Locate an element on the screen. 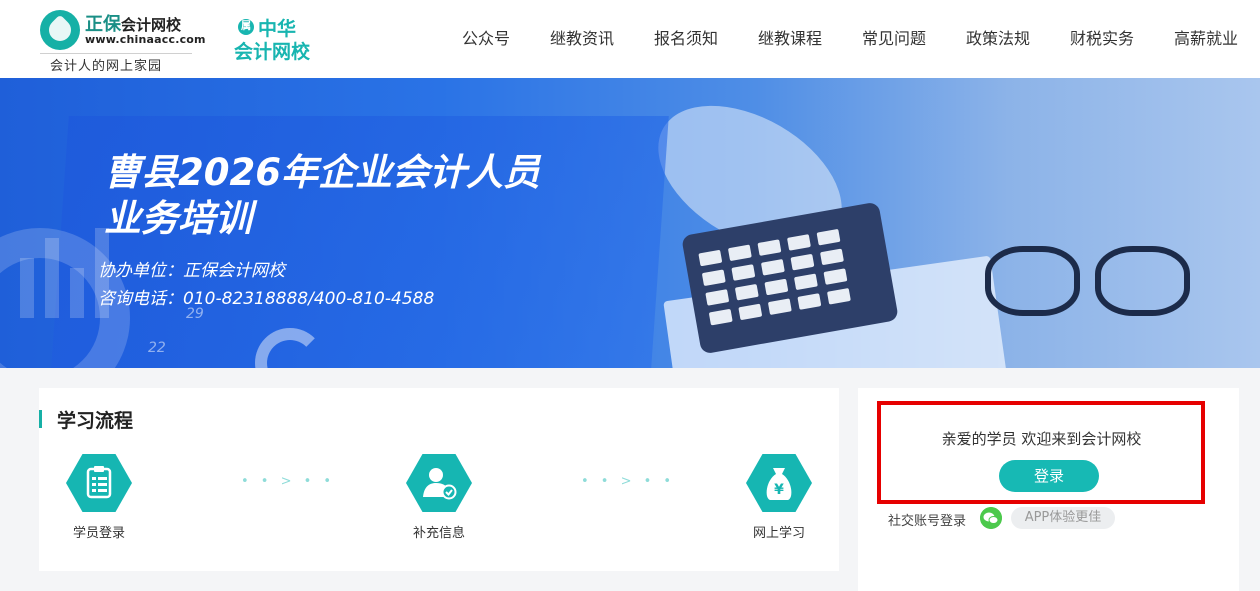  banner-title-line2: 业务培训 is located at coordinates (178, 218).